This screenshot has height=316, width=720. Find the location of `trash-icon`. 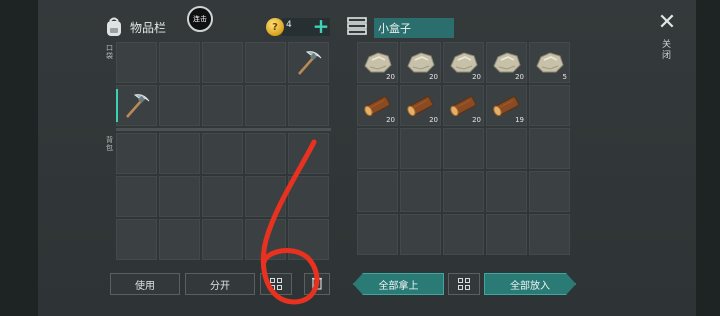

trash-icon is located at coordinates (317, 284).